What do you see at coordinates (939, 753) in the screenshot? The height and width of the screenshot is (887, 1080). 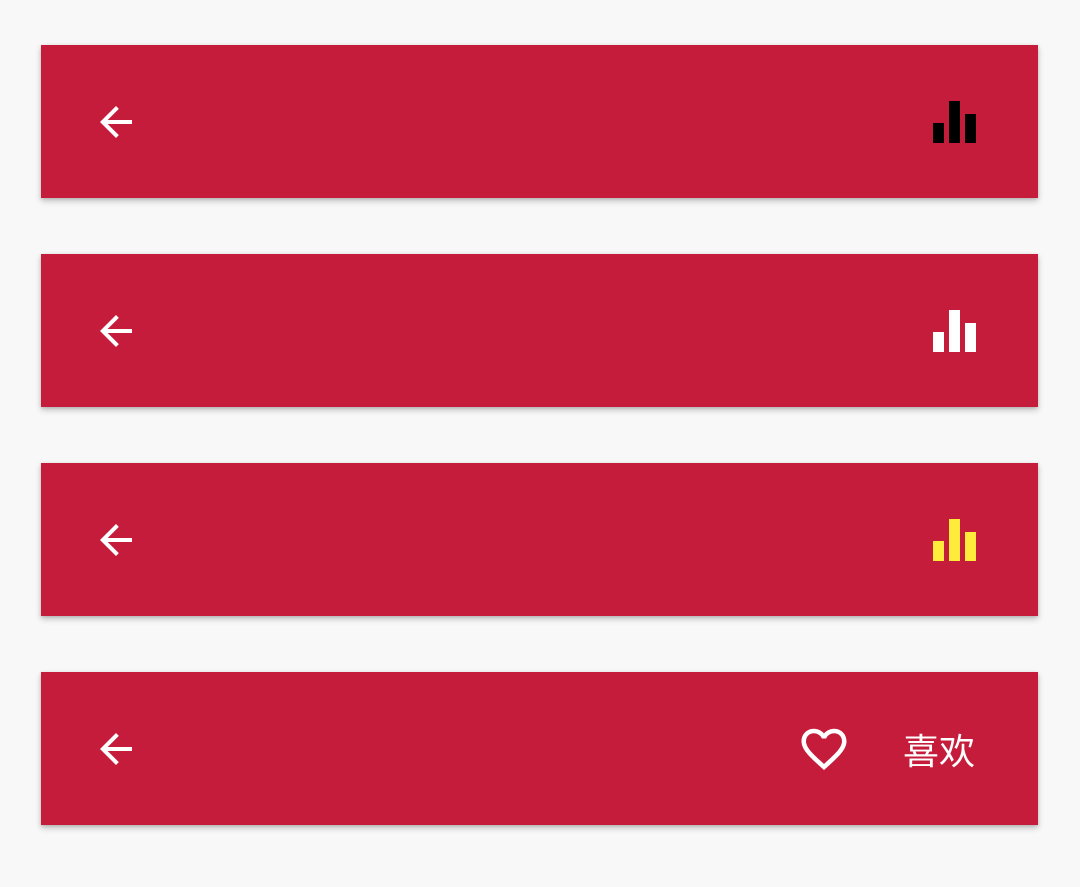 I see `favorite-label: 喜欢` at bounding box center [939, 753].